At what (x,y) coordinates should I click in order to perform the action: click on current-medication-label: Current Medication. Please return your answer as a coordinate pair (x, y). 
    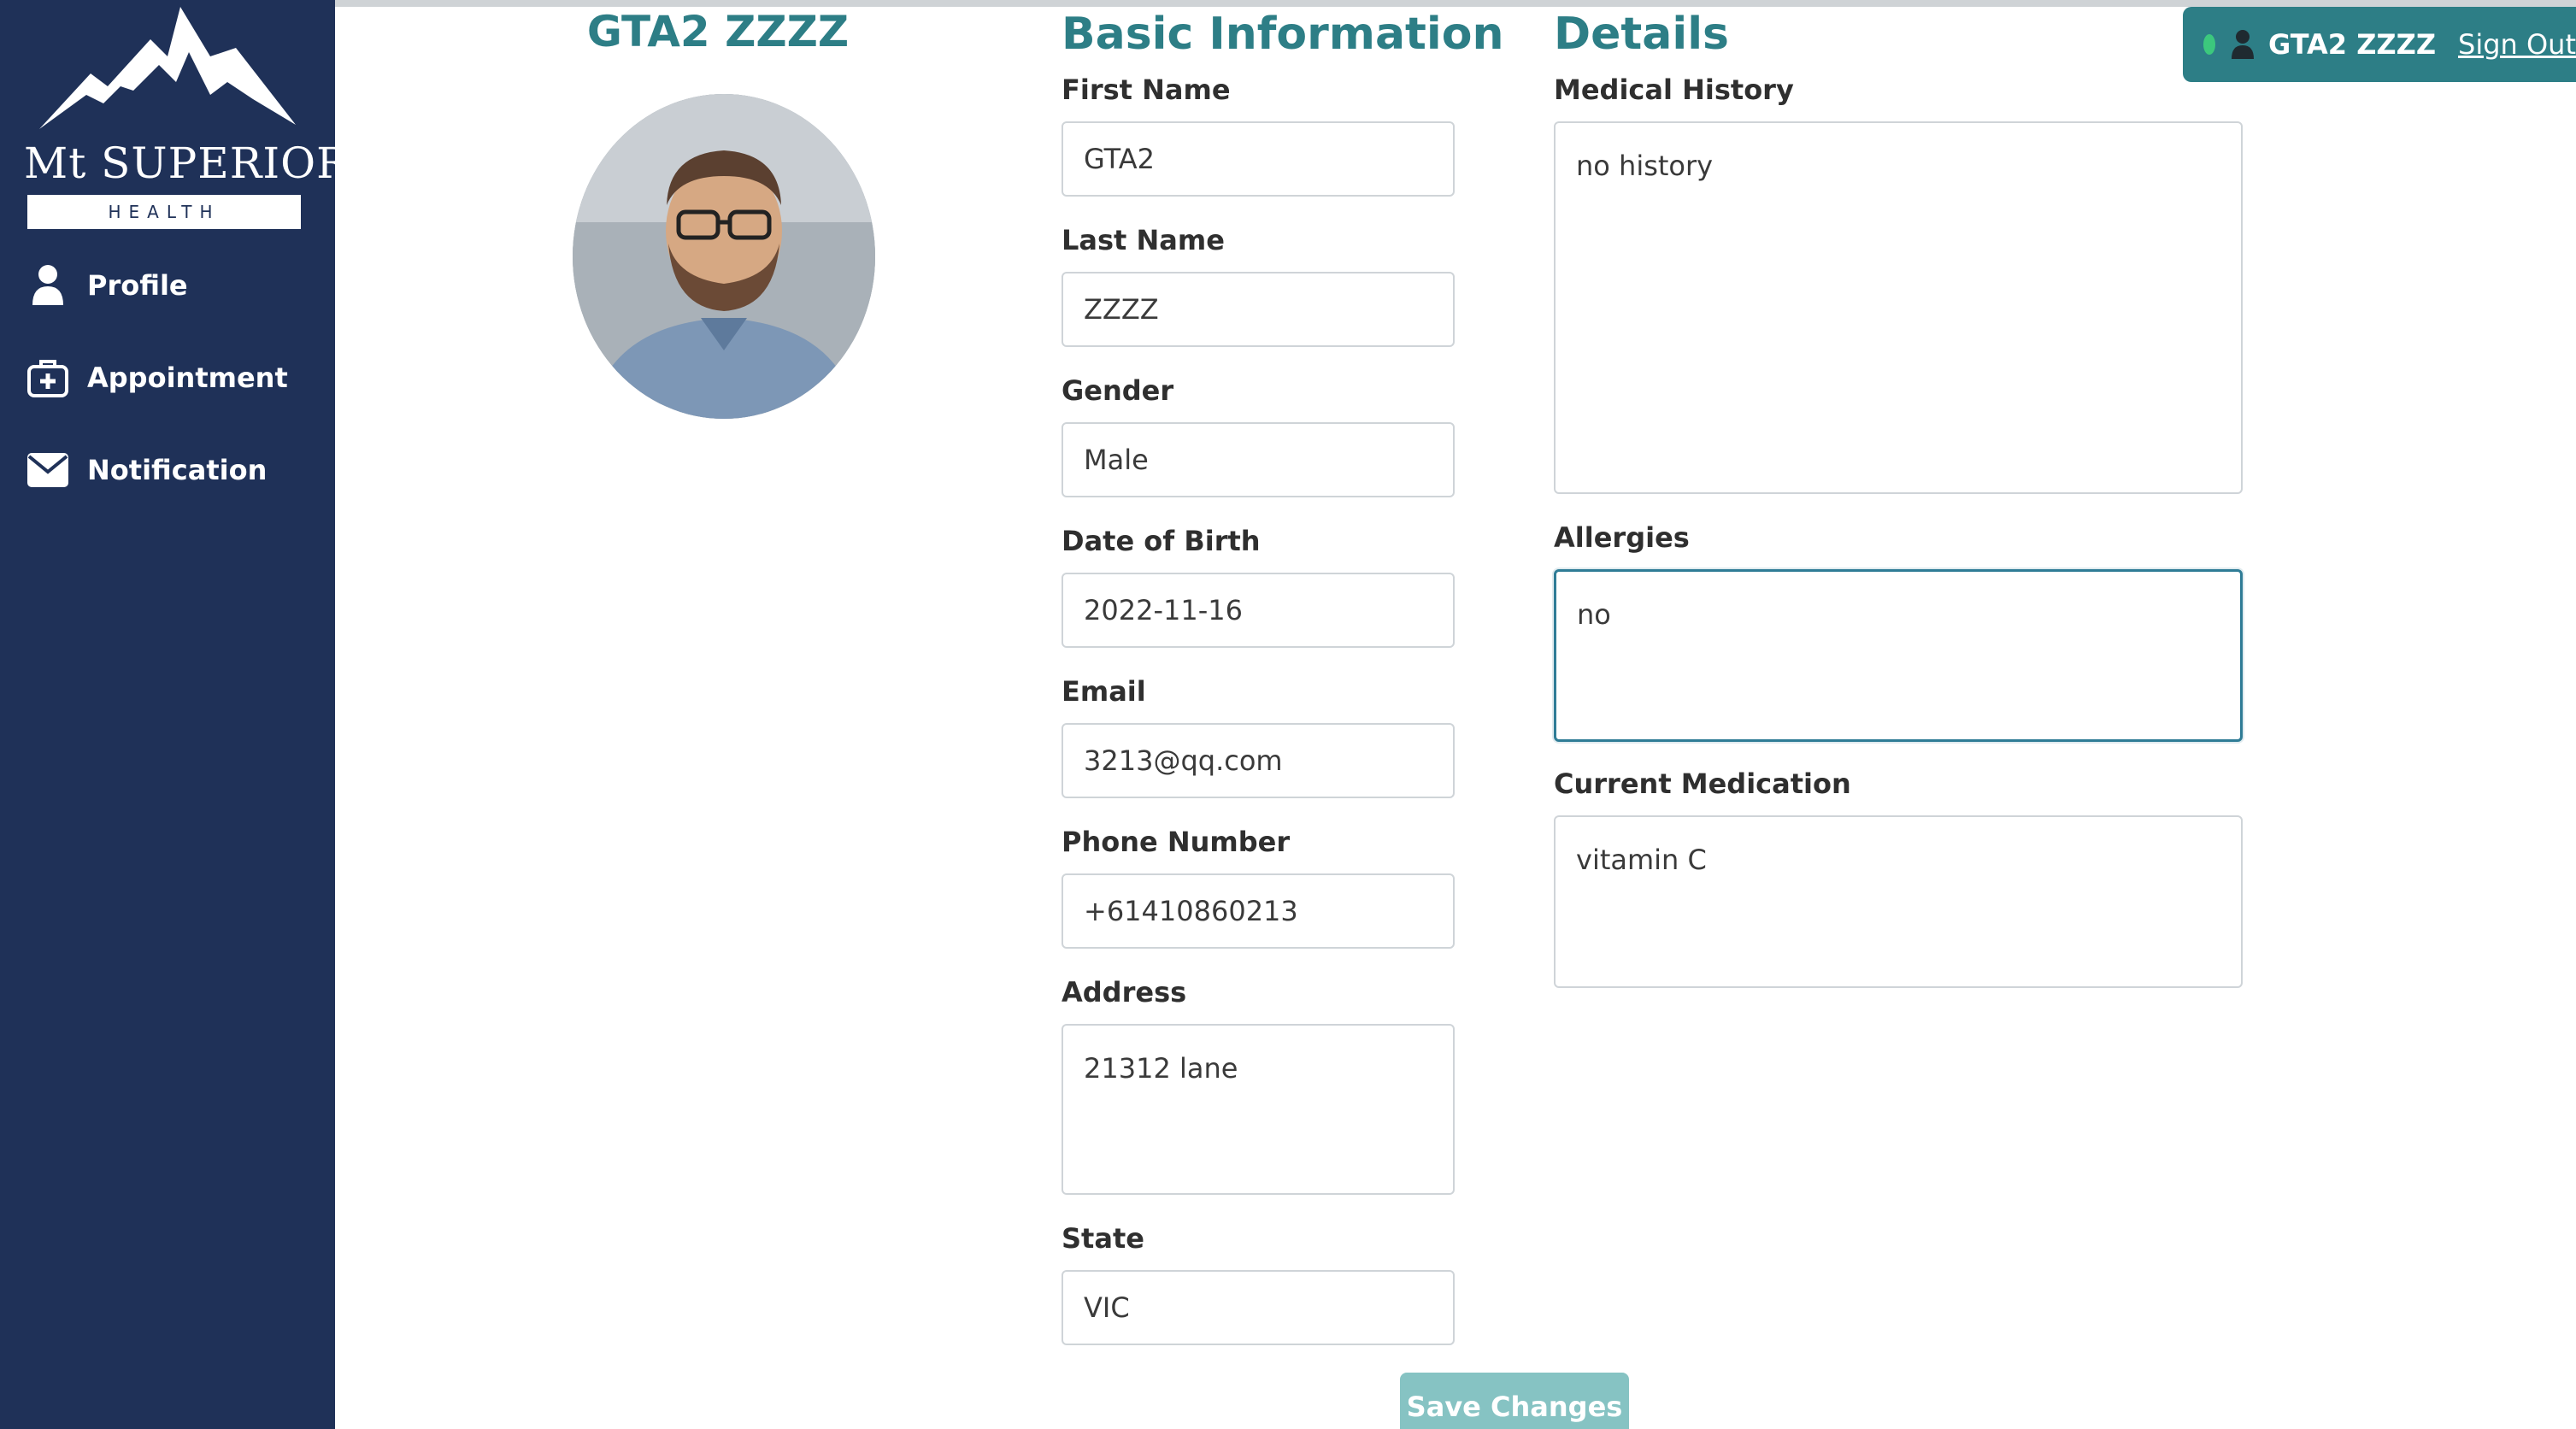
    Looking at the image, I should click on (1702, 783).